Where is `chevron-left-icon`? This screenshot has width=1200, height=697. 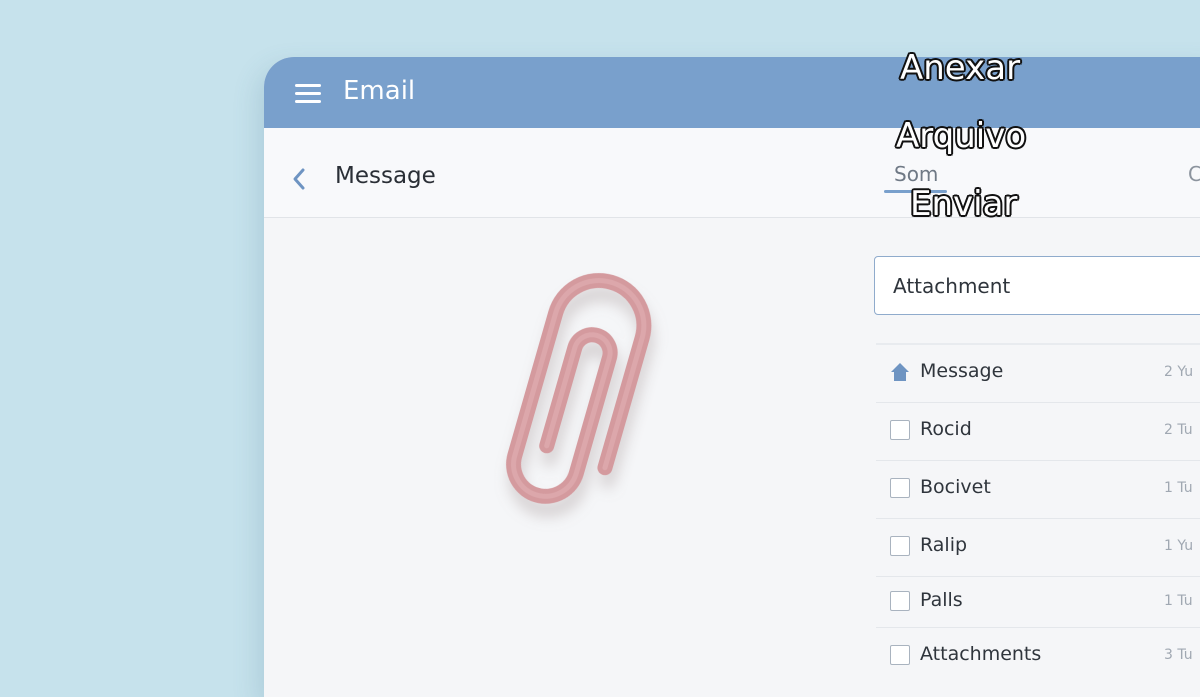 chevron-left-icon is located at coordinates (299, 179).